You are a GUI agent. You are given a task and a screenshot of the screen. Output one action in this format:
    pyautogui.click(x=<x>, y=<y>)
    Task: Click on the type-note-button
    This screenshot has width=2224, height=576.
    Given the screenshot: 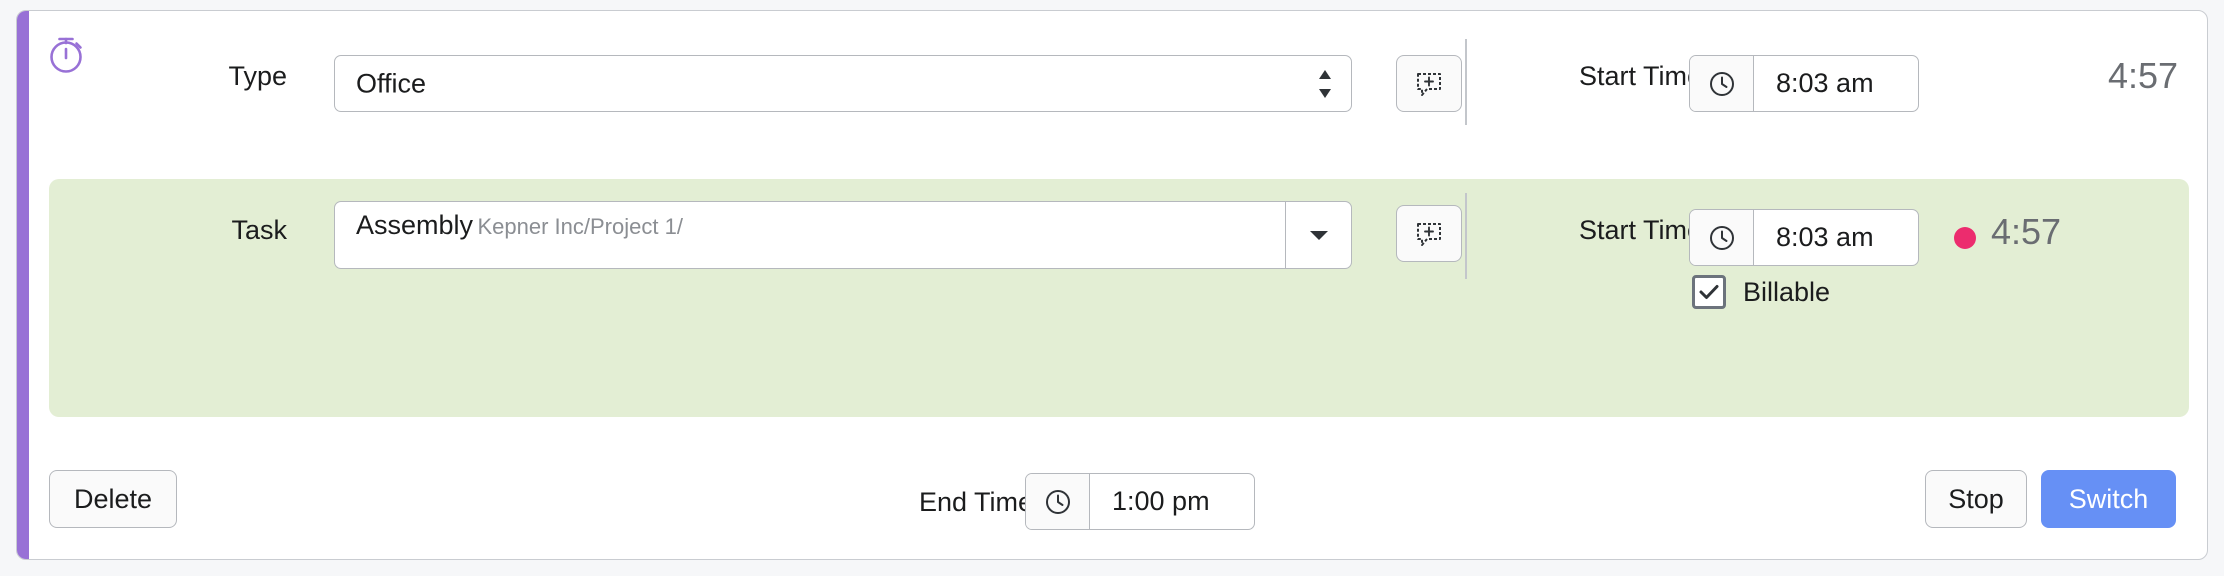 What is the action you would take?
    pyautogui.click(x=1429, y=83)
    